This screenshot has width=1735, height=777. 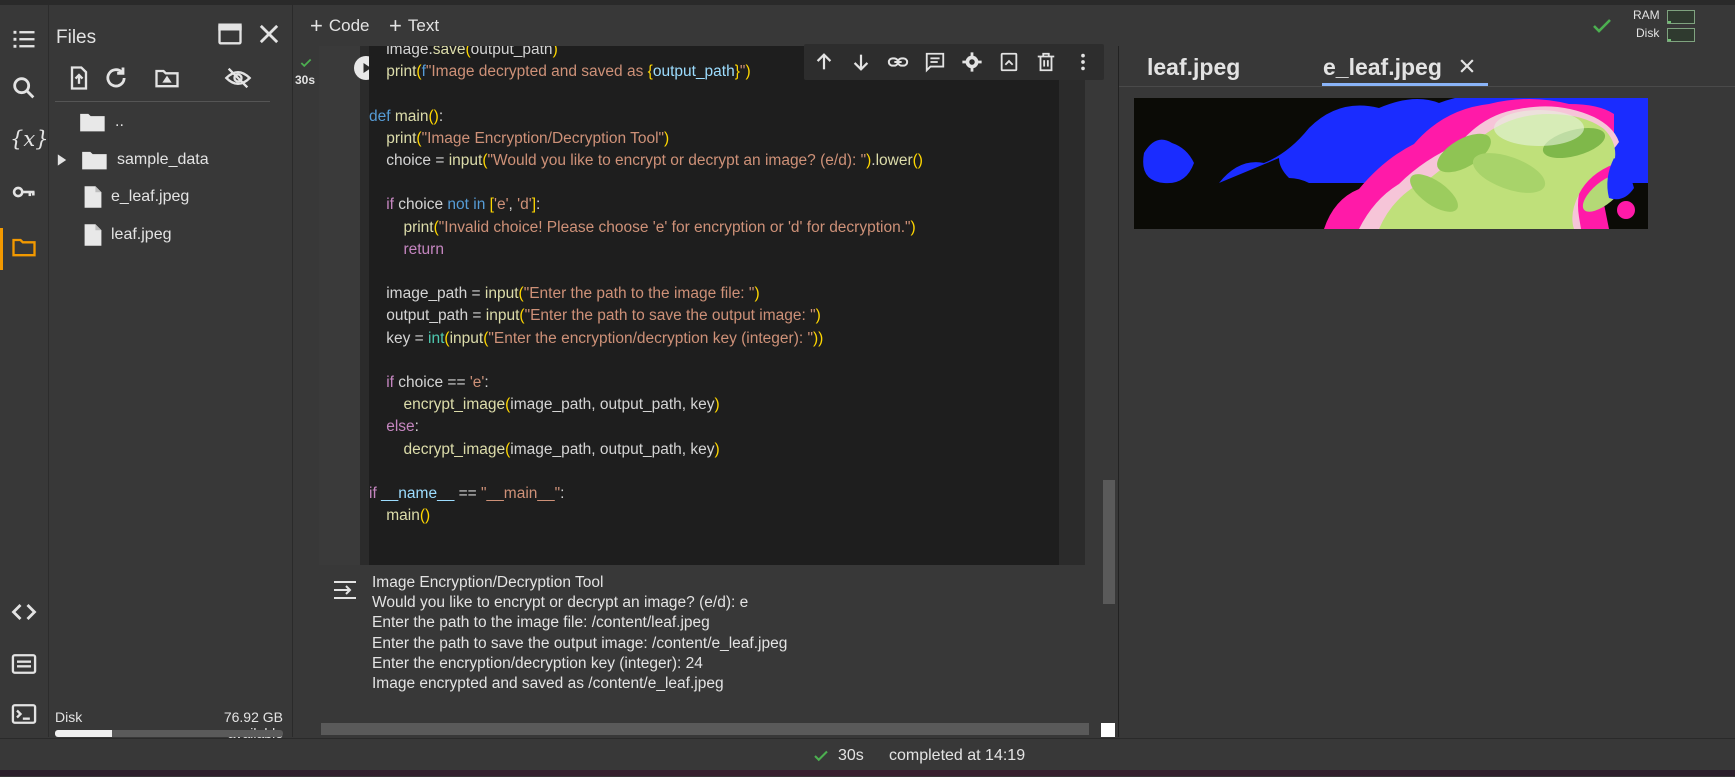 What do you see at coordinates (898, 62) in the screenshot?
I see `link-icon` at bounding box center [898, 62].